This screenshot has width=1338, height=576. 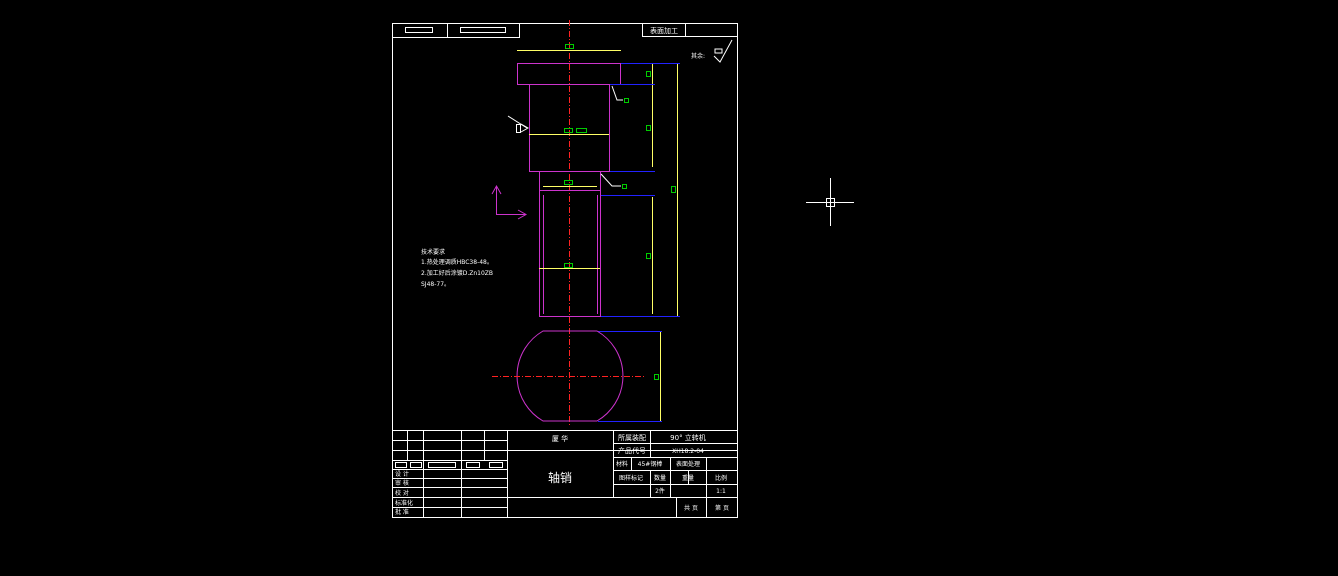 I want to click on top-strip: 表面加工, so click(x=564, y=30).